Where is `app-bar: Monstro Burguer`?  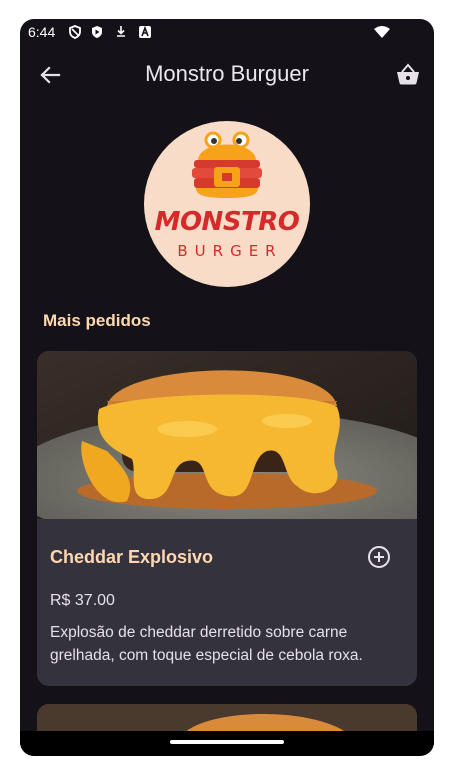 app-bar: Monstro Burguer is located at coordinates (227, 75).